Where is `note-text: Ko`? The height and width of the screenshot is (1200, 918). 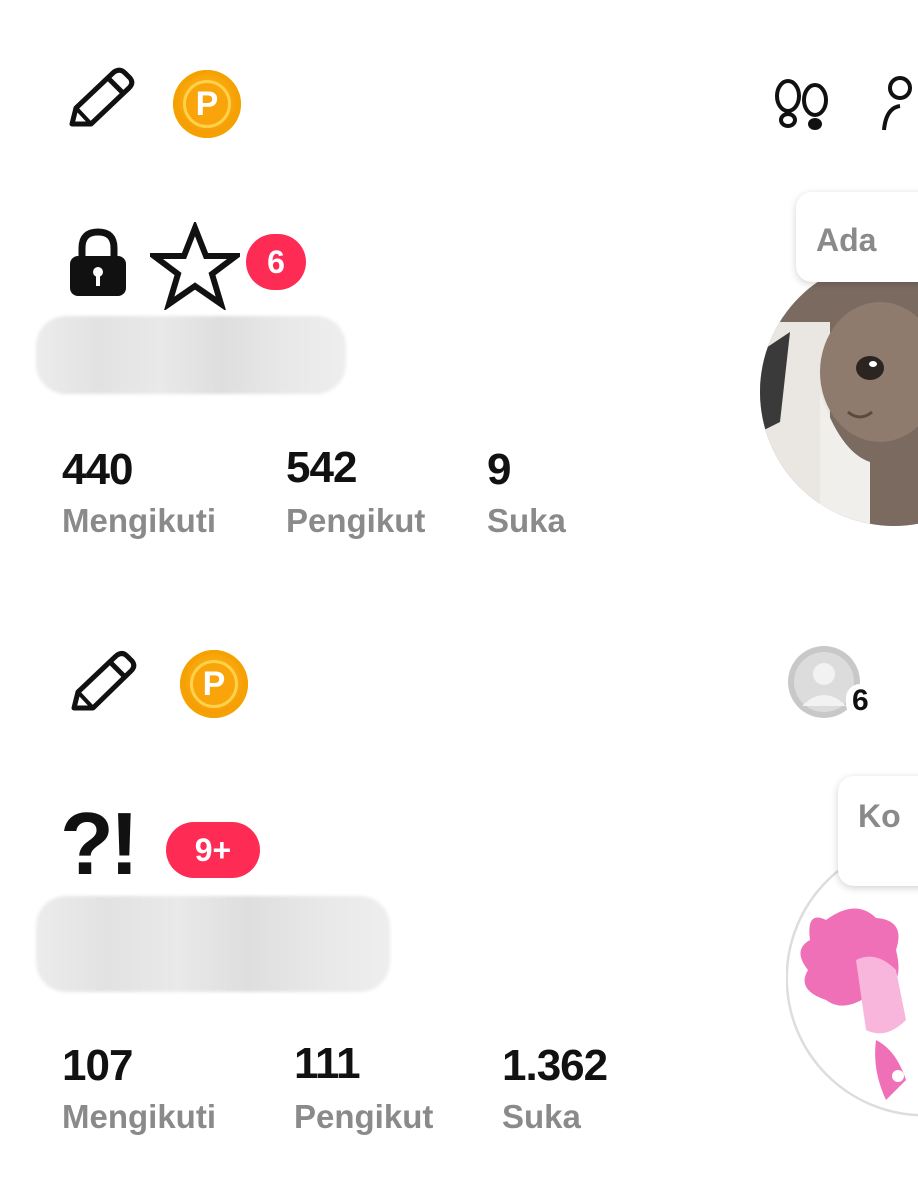 note-text: Ko is located at coordinates (879, 816).